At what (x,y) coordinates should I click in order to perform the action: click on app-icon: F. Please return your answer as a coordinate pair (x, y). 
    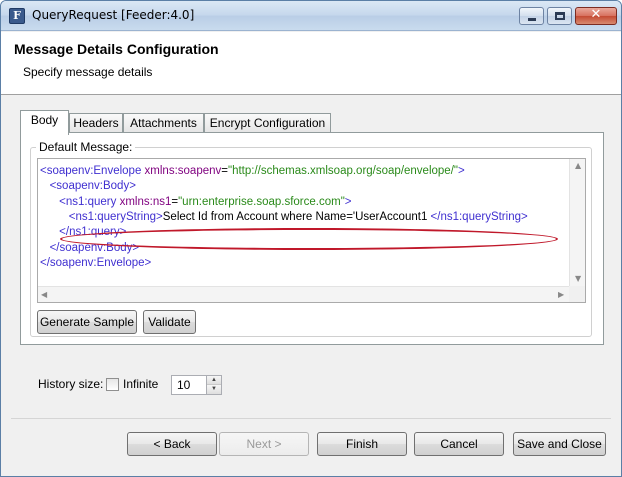
    Looking at the image, I should click on (17, 16).